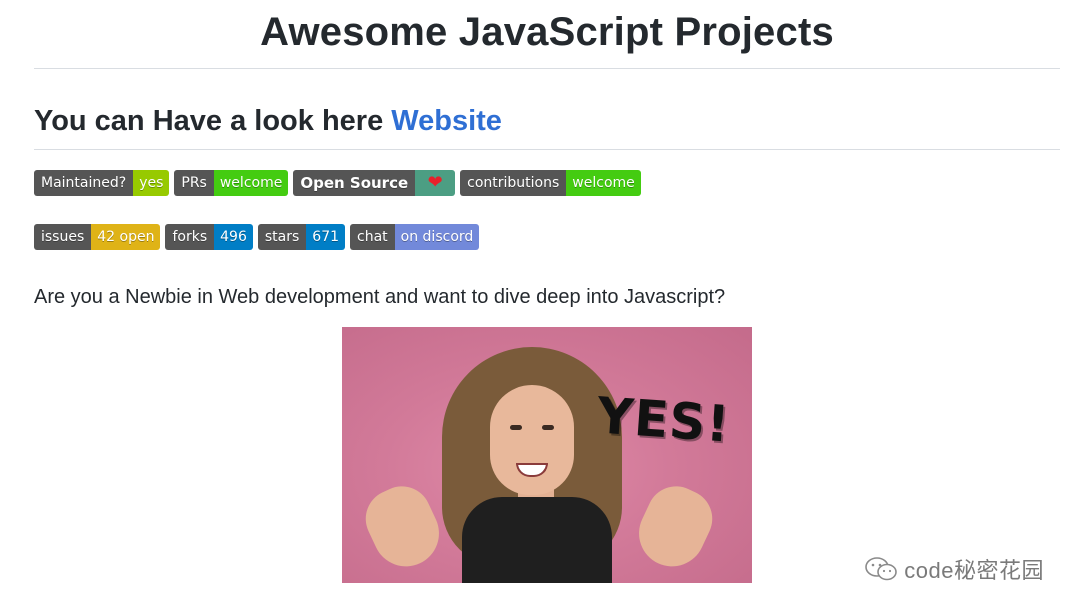  What do you see at coordinates (663, 420) in the screenshot?
I see `gif-caption: YES!` at bounding box center [663, 420].